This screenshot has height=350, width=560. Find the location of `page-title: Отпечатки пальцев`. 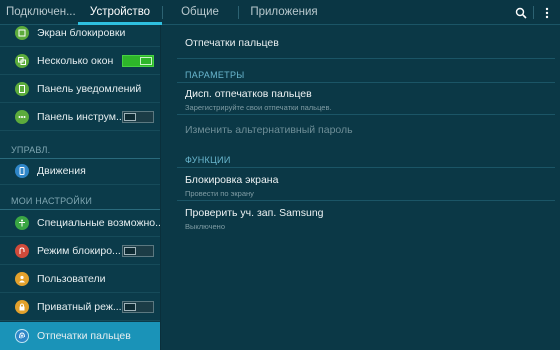

page-title: Отпечатки пальцев is located at coordinates (232, 43).